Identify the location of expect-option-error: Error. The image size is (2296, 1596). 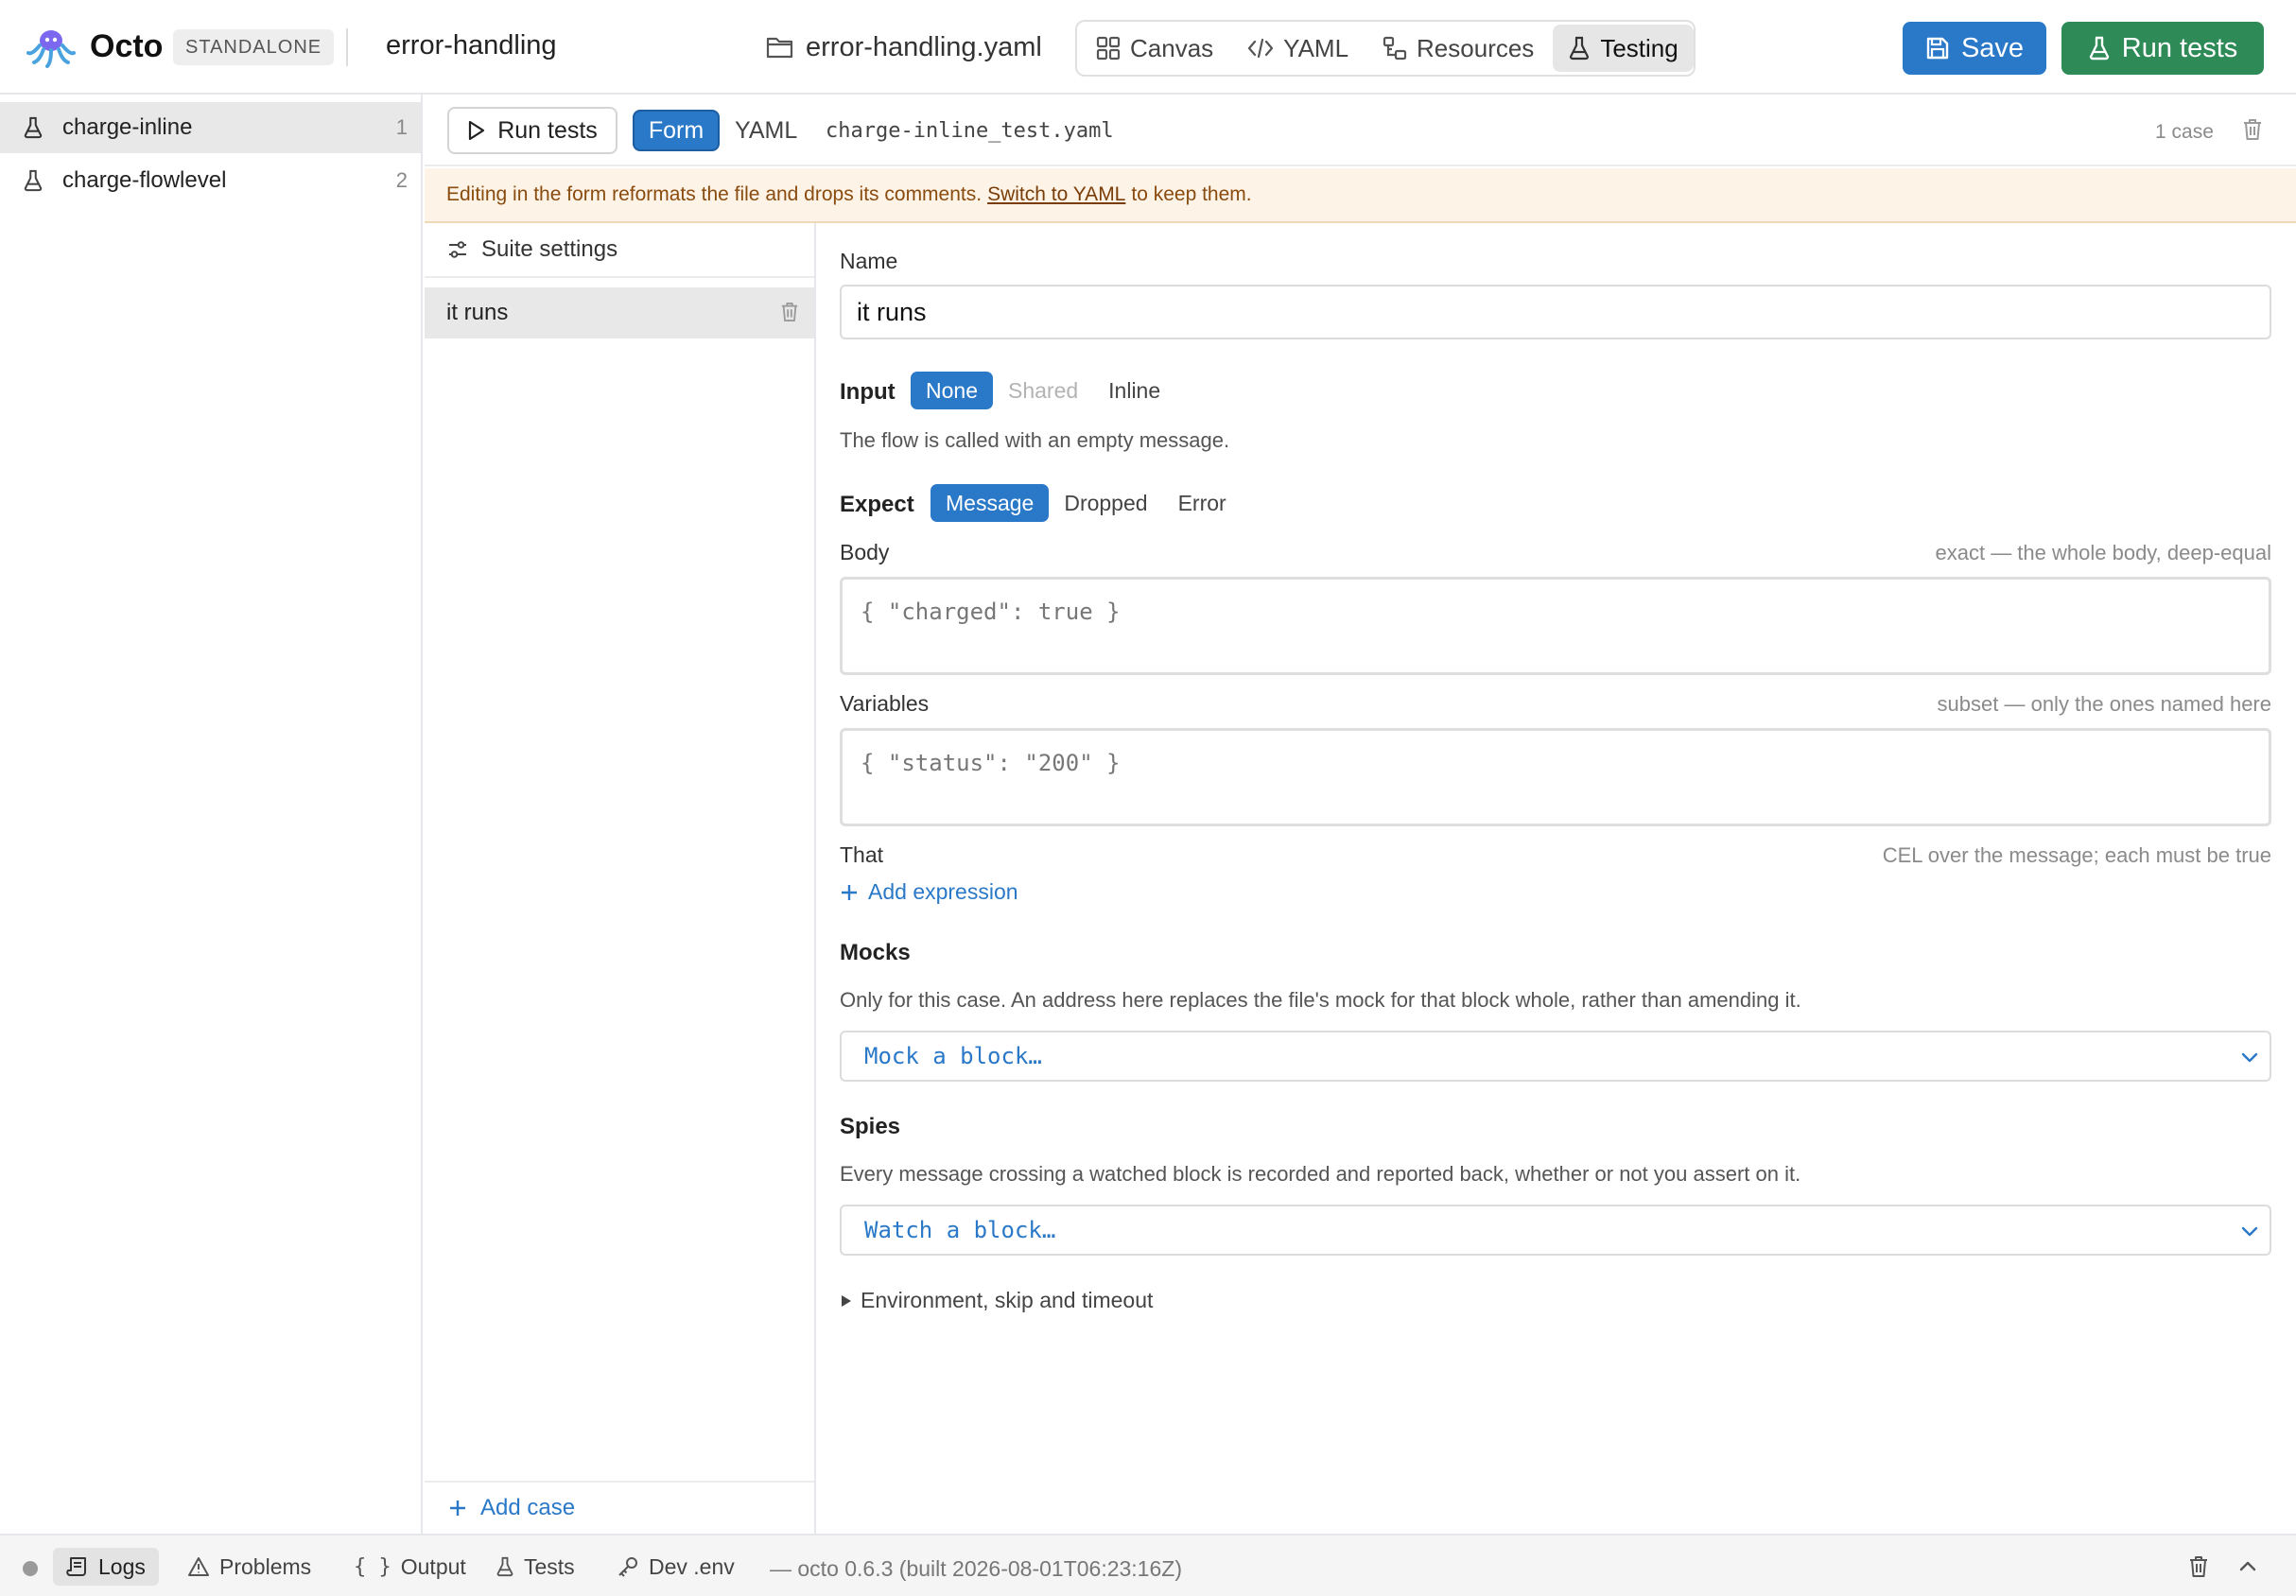
(1203, 503).